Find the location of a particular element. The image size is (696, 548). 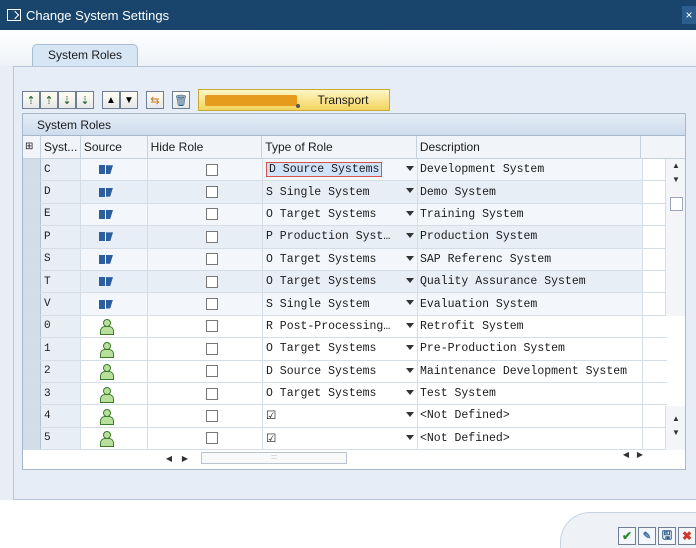

description-cell: Development System is located at coordinates (530, 170).